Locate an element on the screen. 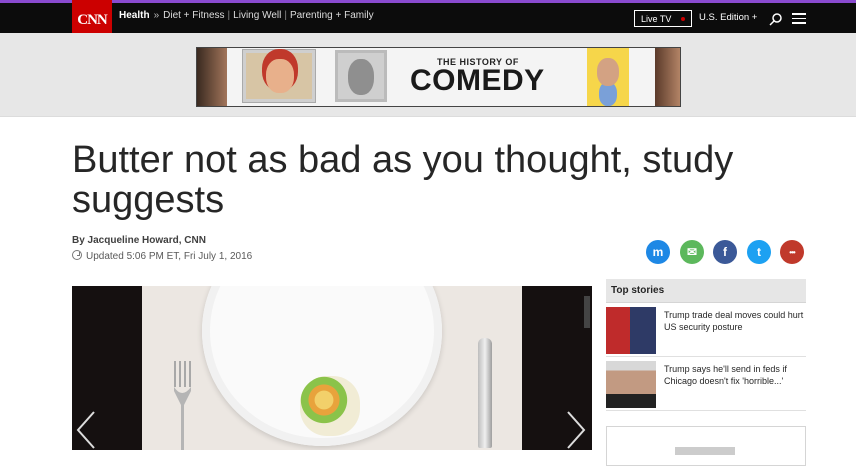  nav-item-diet-fitness: Diet + Fitness is located at coordinates (193, 15).